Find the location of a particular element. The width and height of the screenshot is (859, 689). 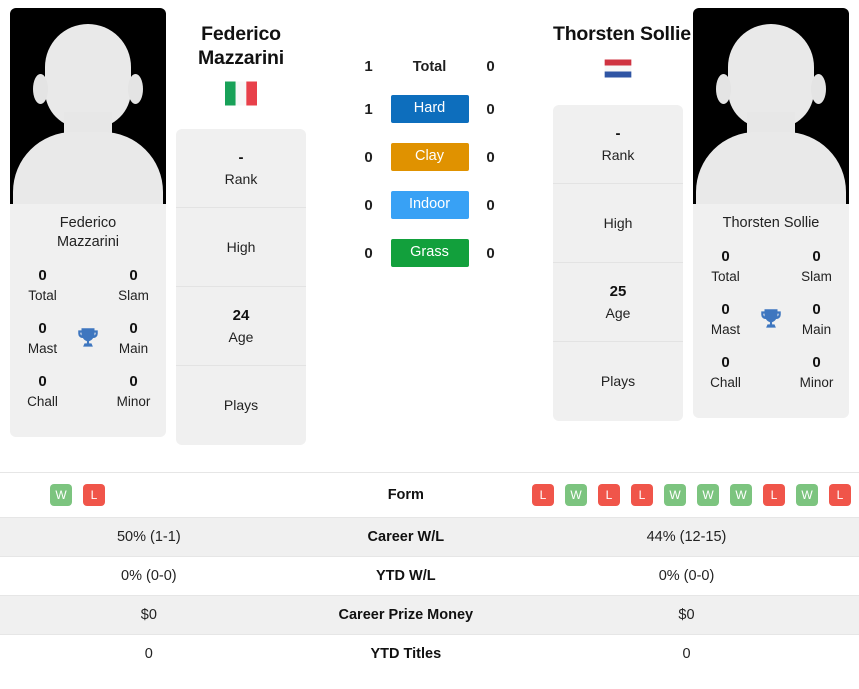

right-rank-label: Rank is located at coordinates (618, 154).